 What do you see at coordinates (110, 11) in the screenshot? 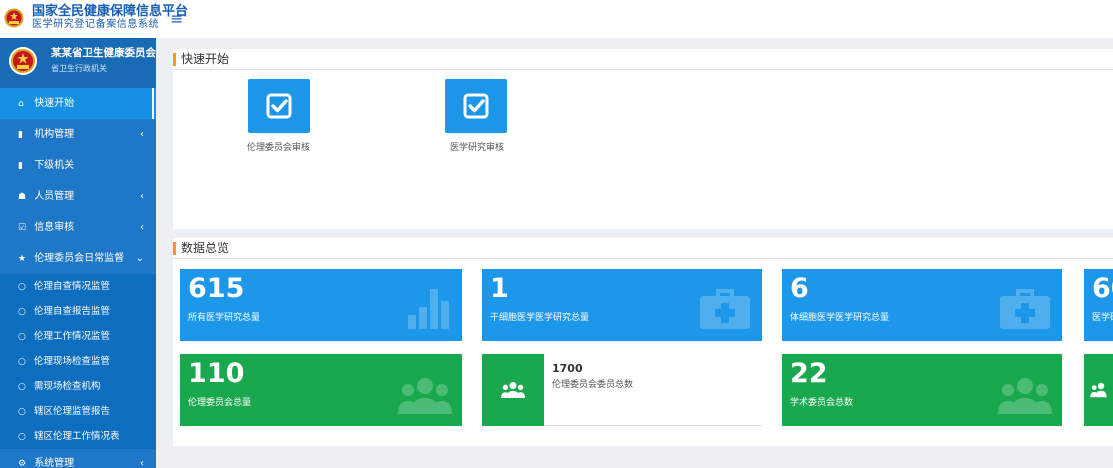
I see `app-title: 国家全民健康保障信息平台` at bounding box center [110, 11].